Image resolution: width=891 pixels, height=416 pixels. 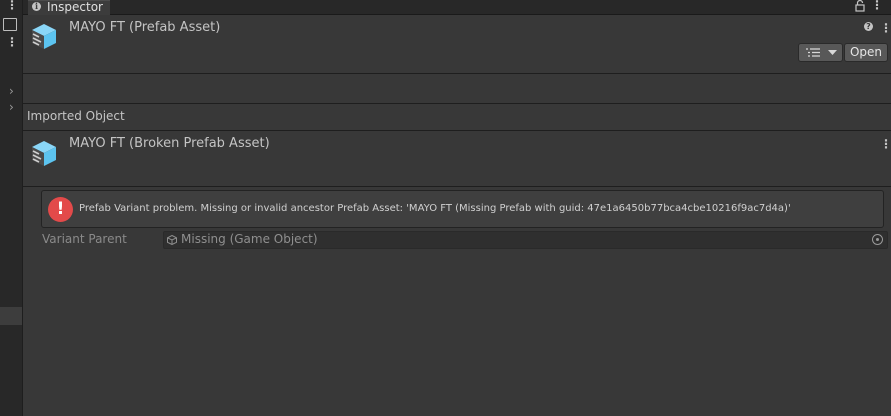 I want to click on left-panel-strip: ⋮ ⋮ › ›, so click(x=11, y=208).